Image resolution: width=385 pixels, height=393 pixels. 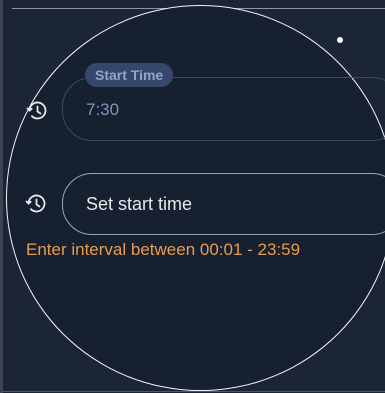 I want to click on page-indicator-dot, so click(x=340, y=40).